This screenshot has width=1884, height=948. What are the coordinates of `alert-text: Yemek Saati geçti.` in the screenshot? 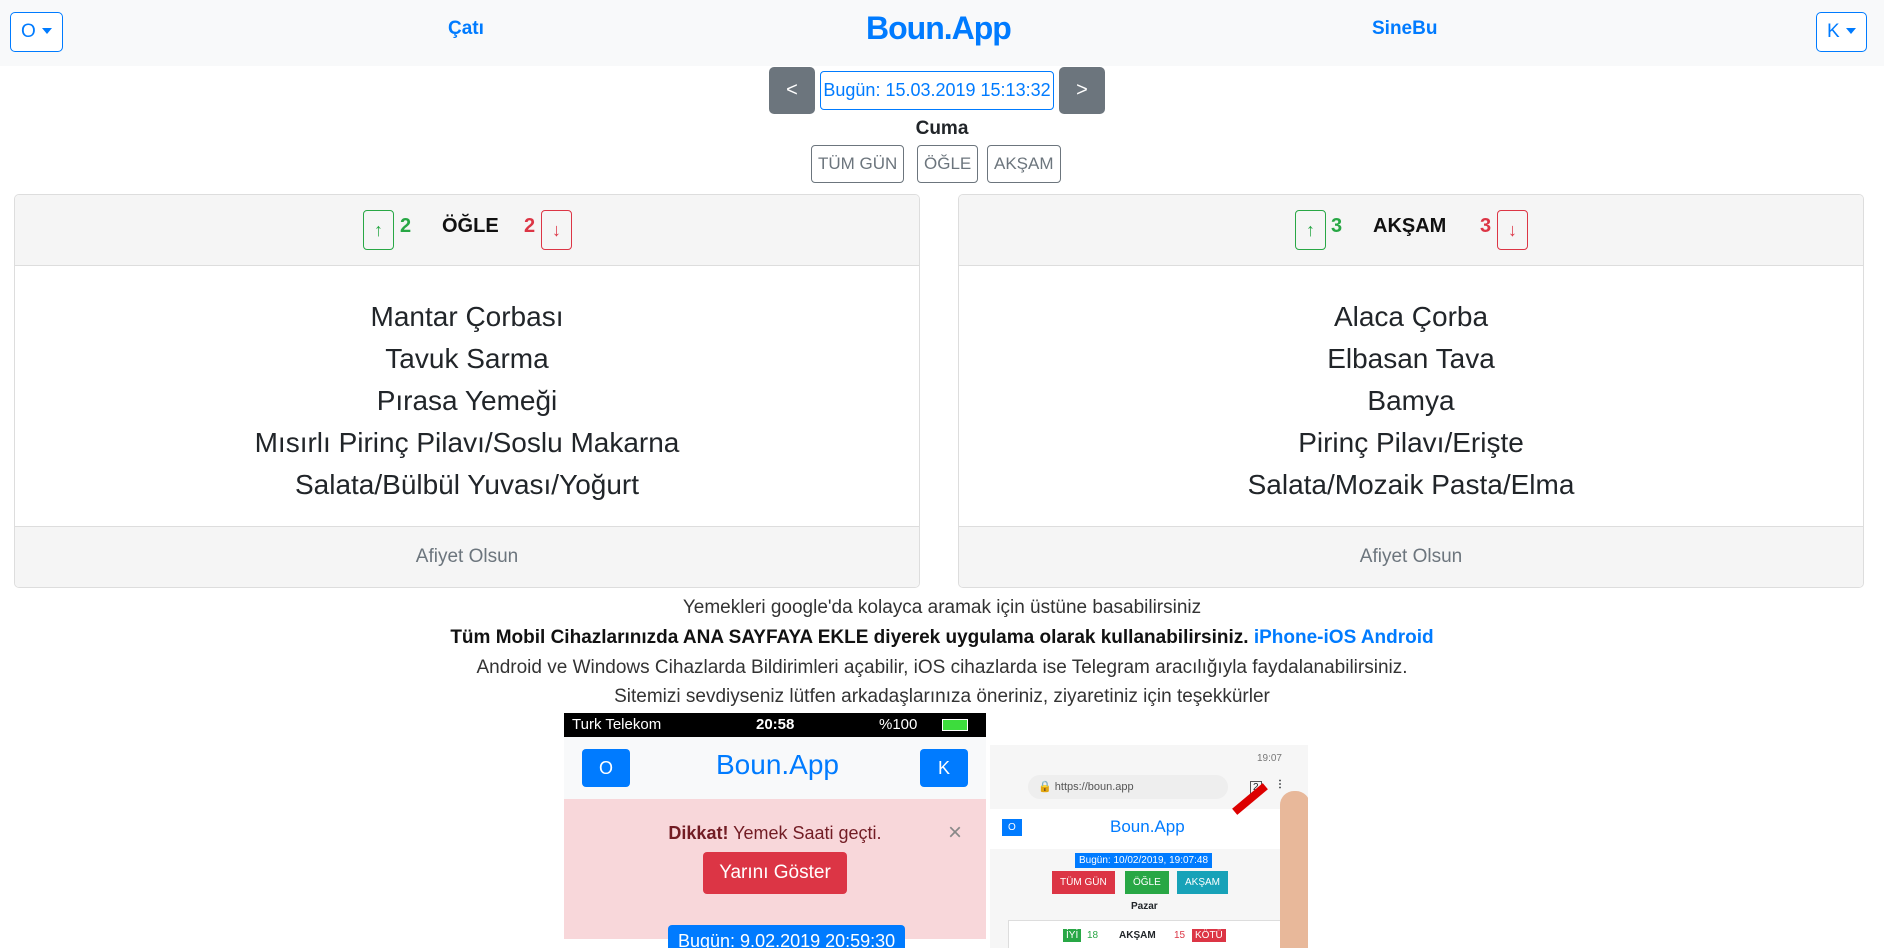 It's located at (807, 833).